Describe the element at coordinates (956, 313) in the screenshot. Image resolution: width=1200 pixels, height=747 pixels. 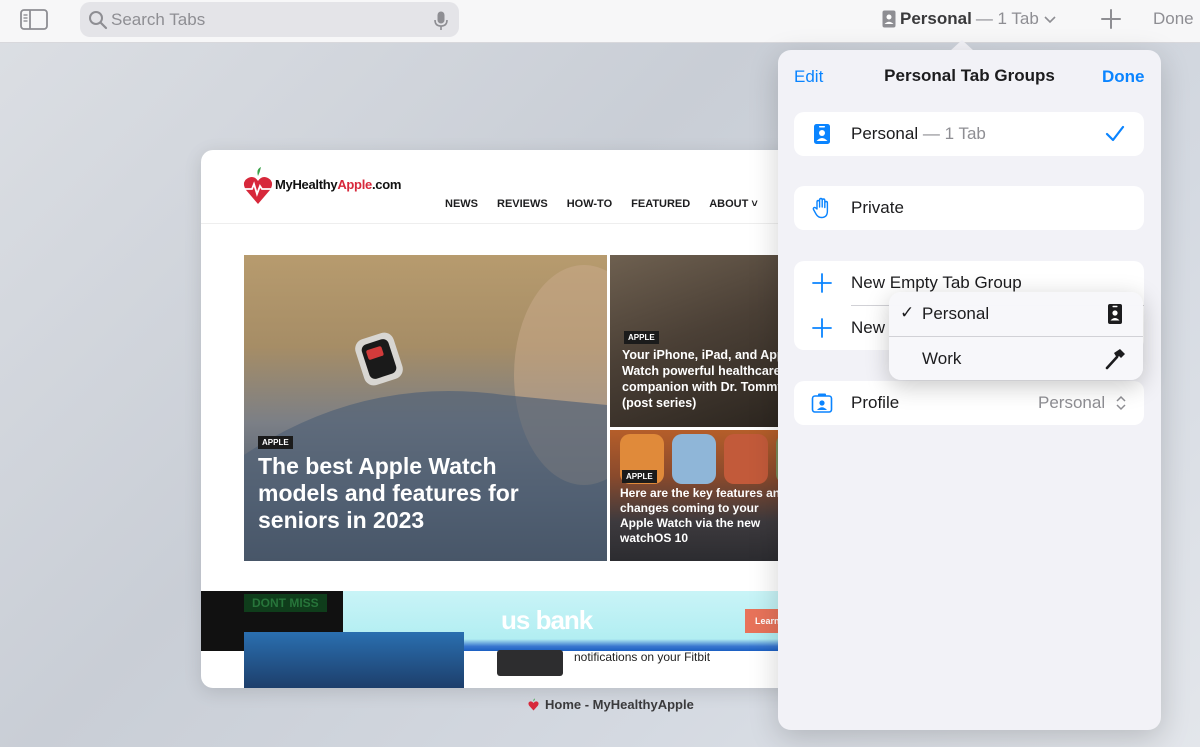
I see `context-menu-item-label: Personal` at that location.